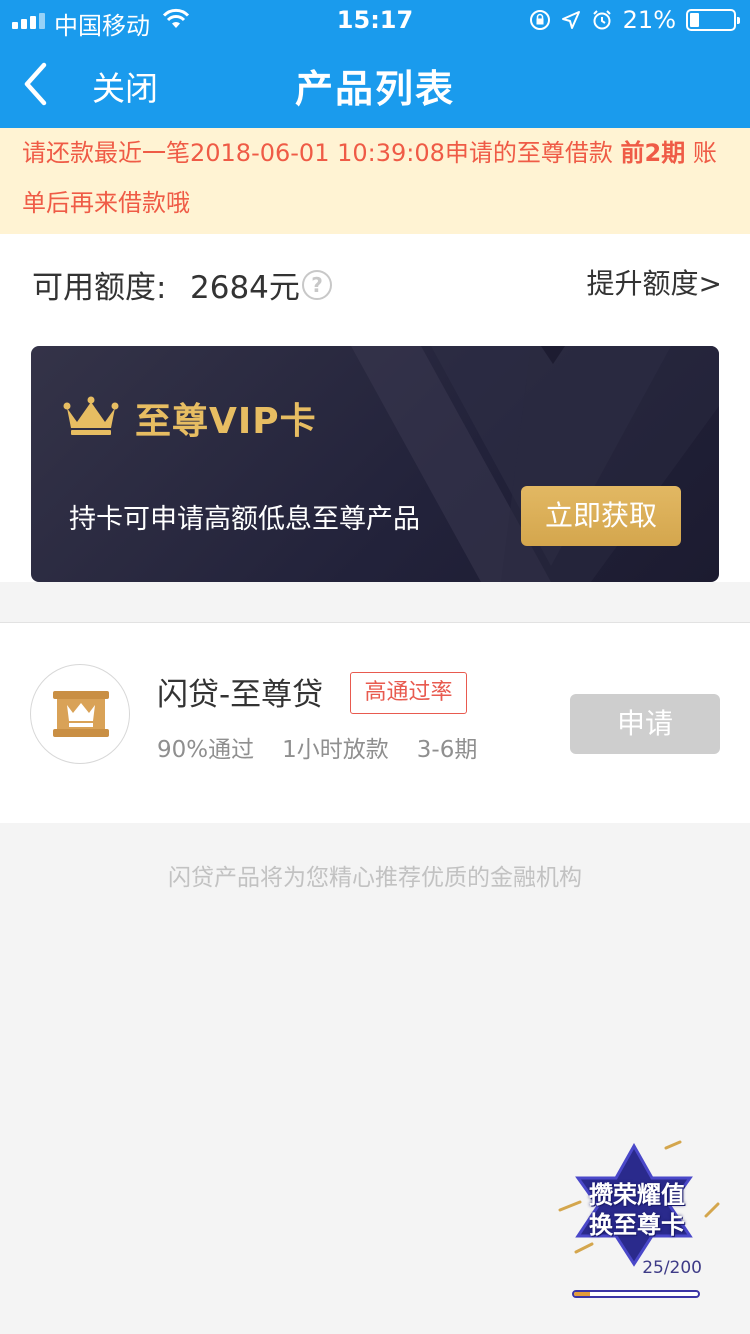 The height and width of the screenshot is (1334, 750). What do you see at coordinates (653, 153) in the screenshot?
I see `notice-highlight: 前2期` at bounding box center [653, 153].